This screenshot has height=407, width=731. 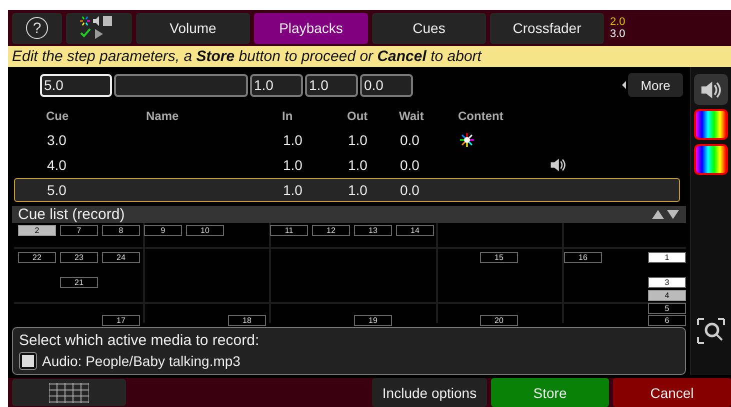 What do you see at coordinates (415, 230) in the screenshot?
I see `playback-button: 14` at bounding box center [415, 230].